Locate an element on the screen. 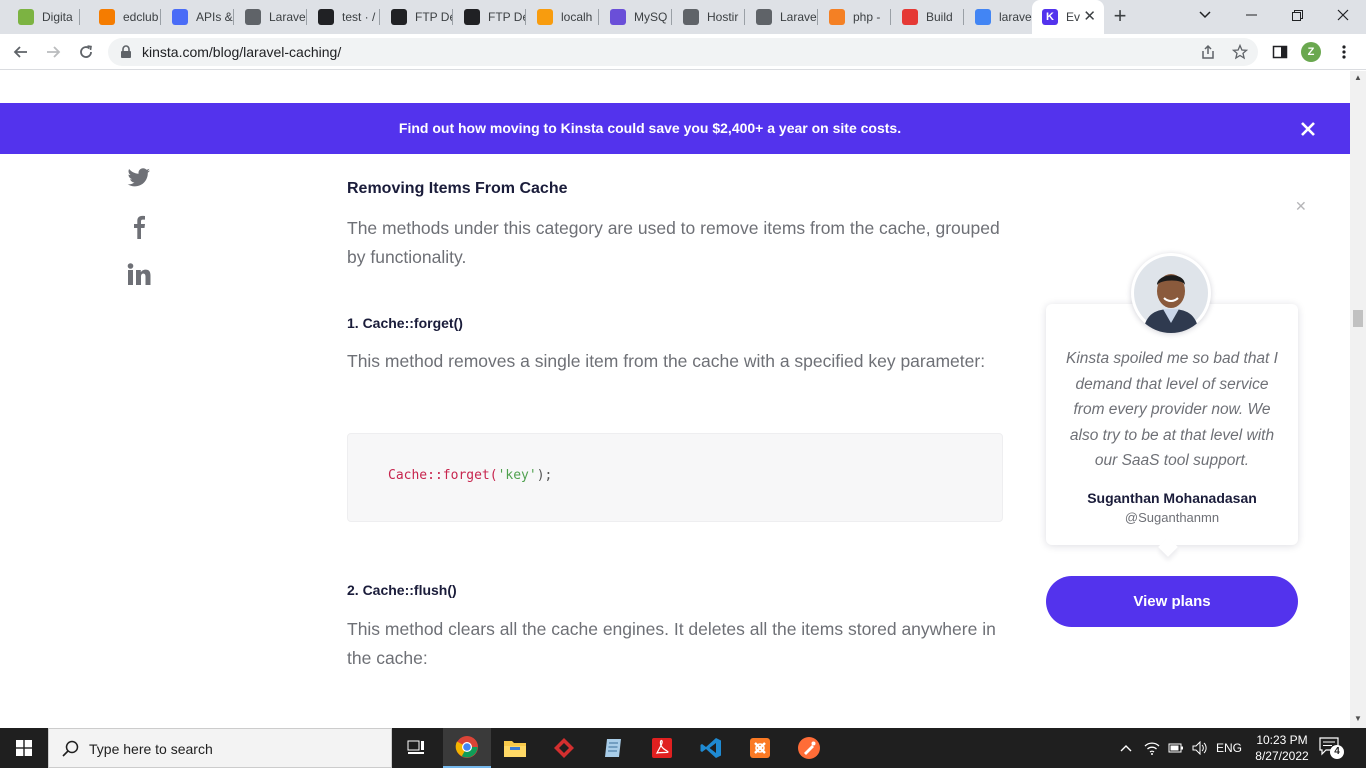 This screenshot has height=768, width=1366. code-argument: 'key' is located at coordinates (517, 475).